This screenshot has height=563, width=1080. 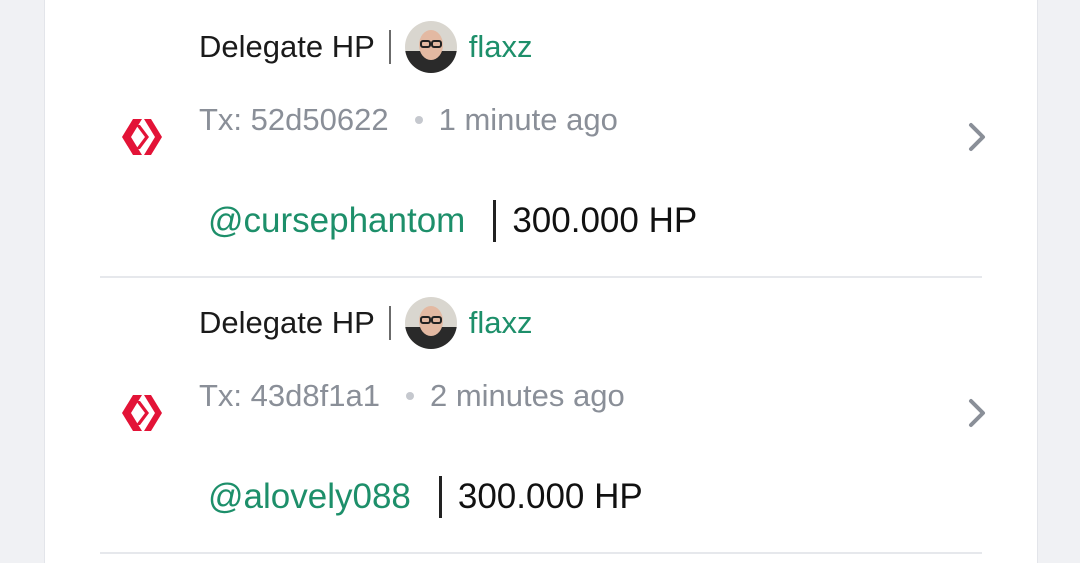 I want to click on delegatee-link: @alovely088, so click(x=309, y=497).